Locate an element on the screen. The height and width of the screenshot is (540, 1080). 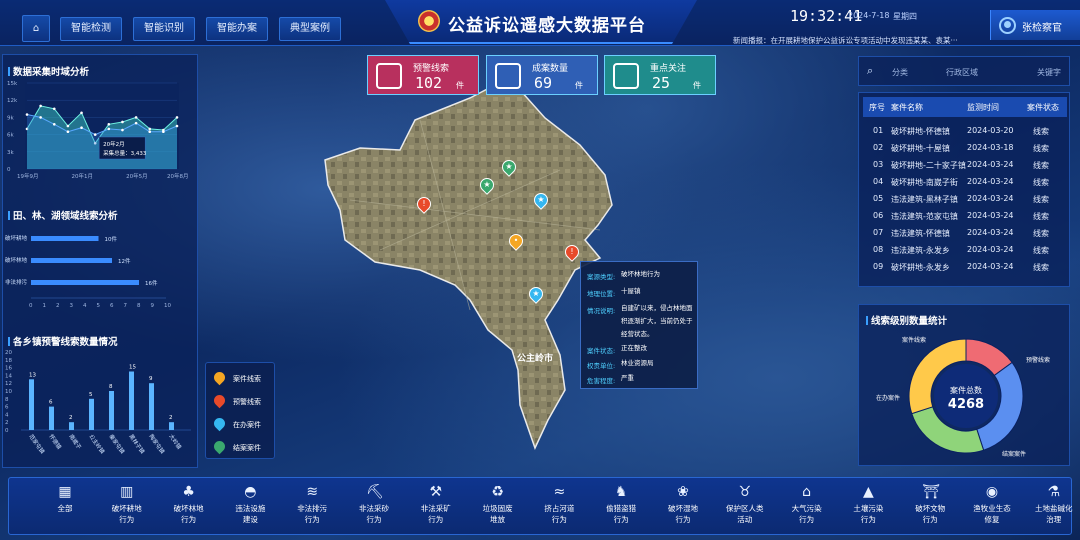
category-label: 破坏耕地 行为 is located at coordinates (126, 514).